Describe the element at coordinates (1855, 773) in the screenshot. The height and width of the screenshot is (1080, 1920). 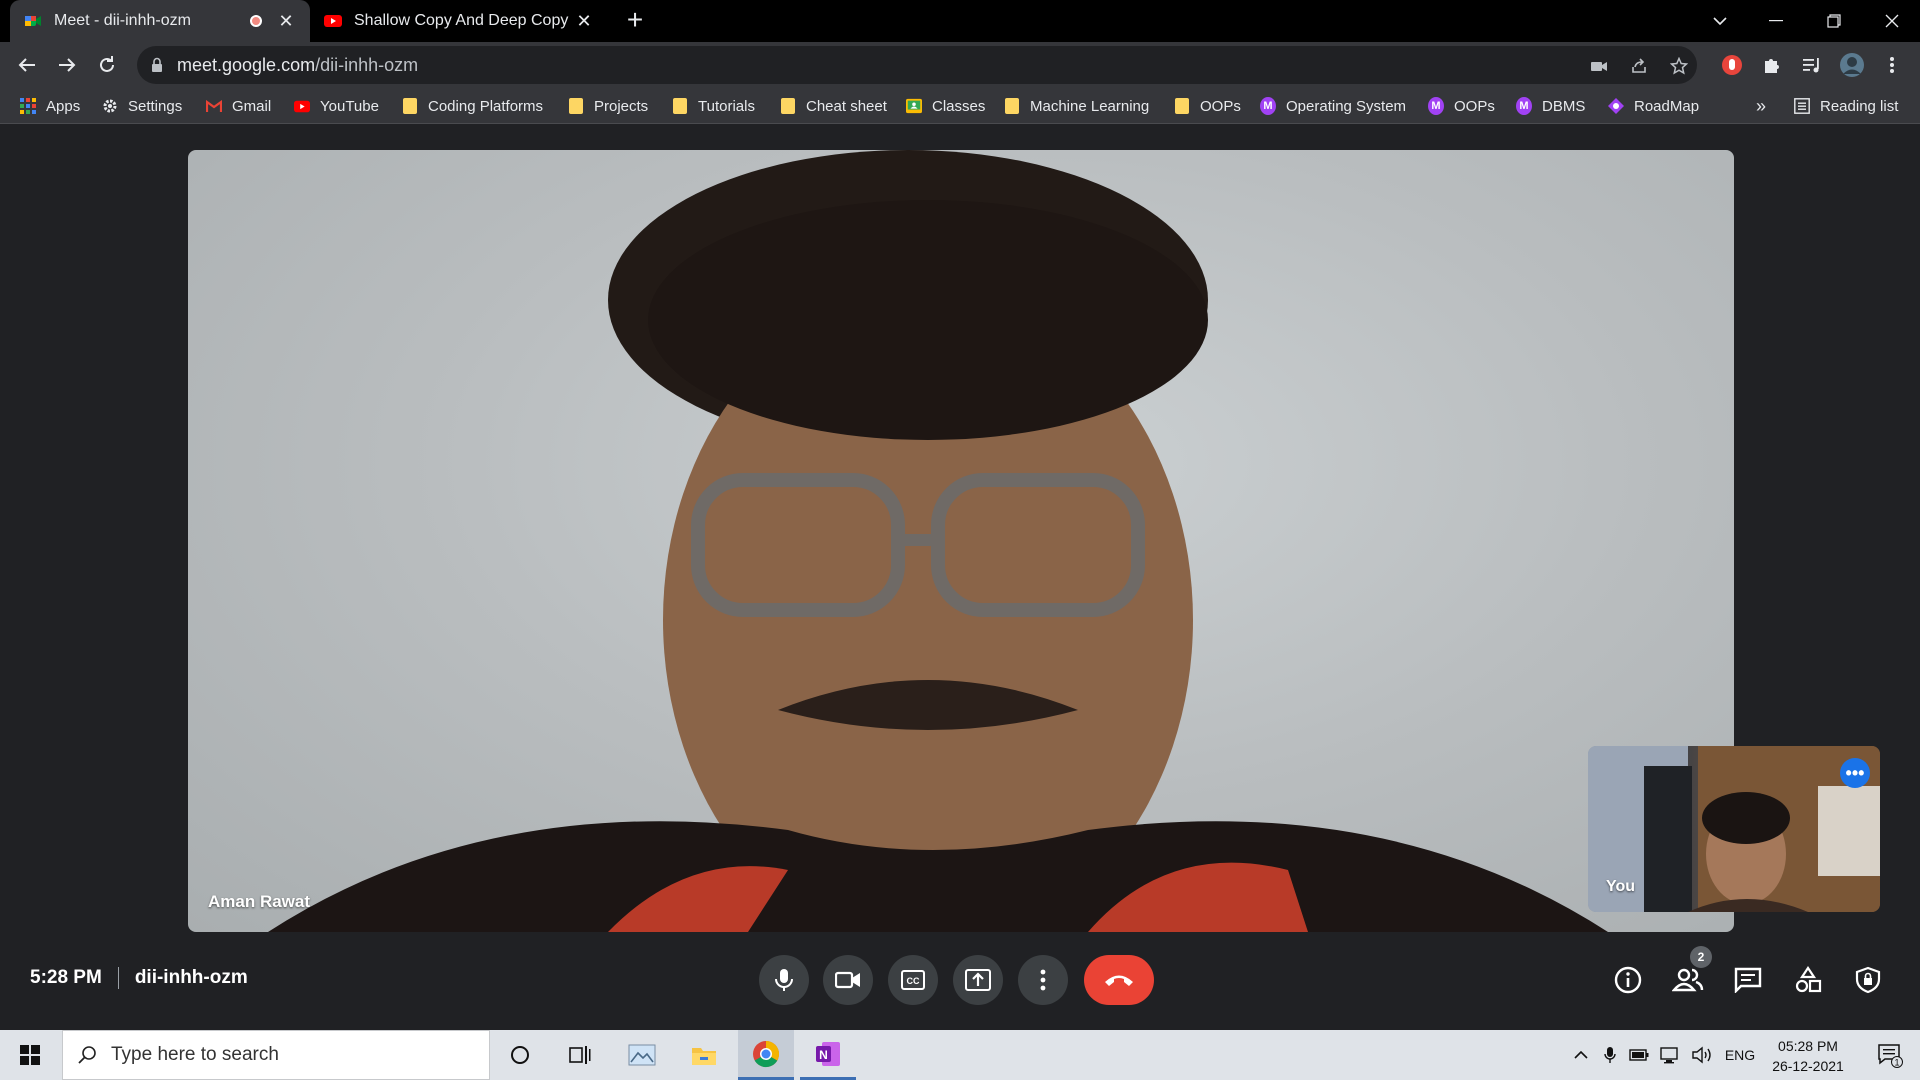
I see `self-view-more-options-icon: •••` at that location.